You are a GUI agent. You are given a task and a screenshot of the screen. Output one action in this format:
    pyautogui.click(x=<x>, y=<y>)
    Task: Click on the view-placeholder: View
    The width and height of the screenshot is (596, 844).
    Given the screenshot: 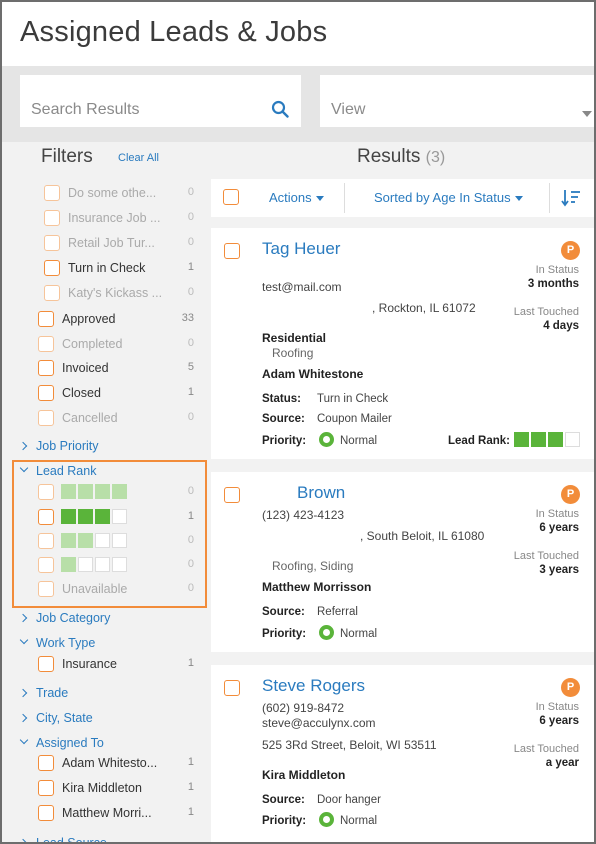 What is the action you would take?
    pyautogui.click(x=348, y=109)
    